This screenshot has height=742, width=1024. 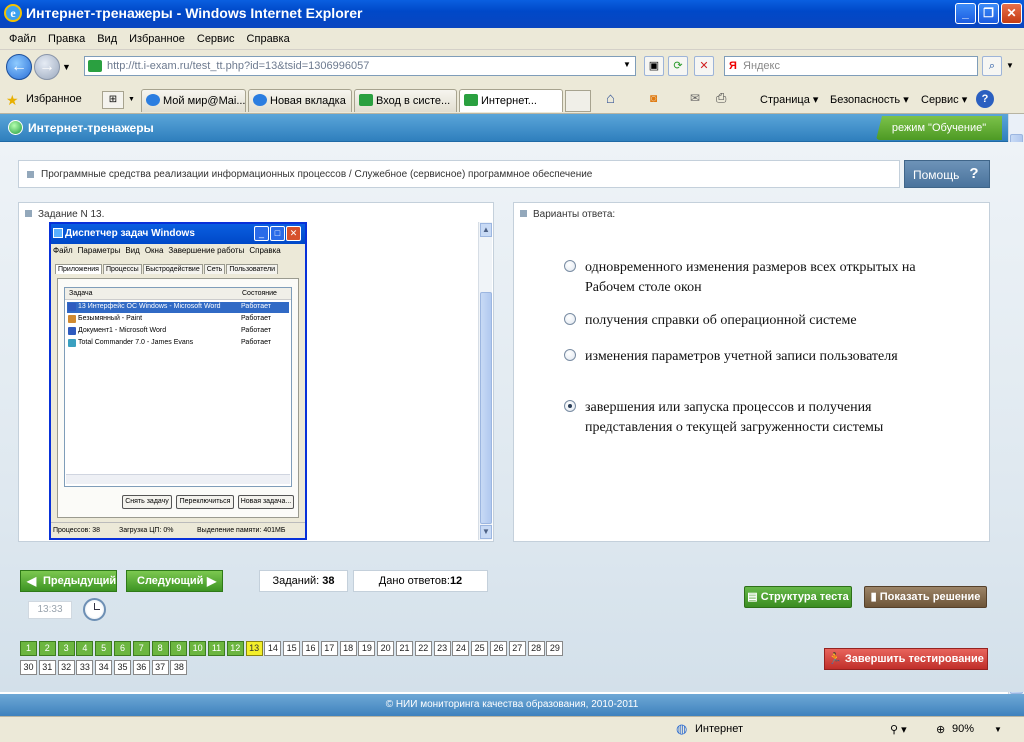 I want to click on question-scrollbar: ▲ ▼, so click(x=485, y=381).